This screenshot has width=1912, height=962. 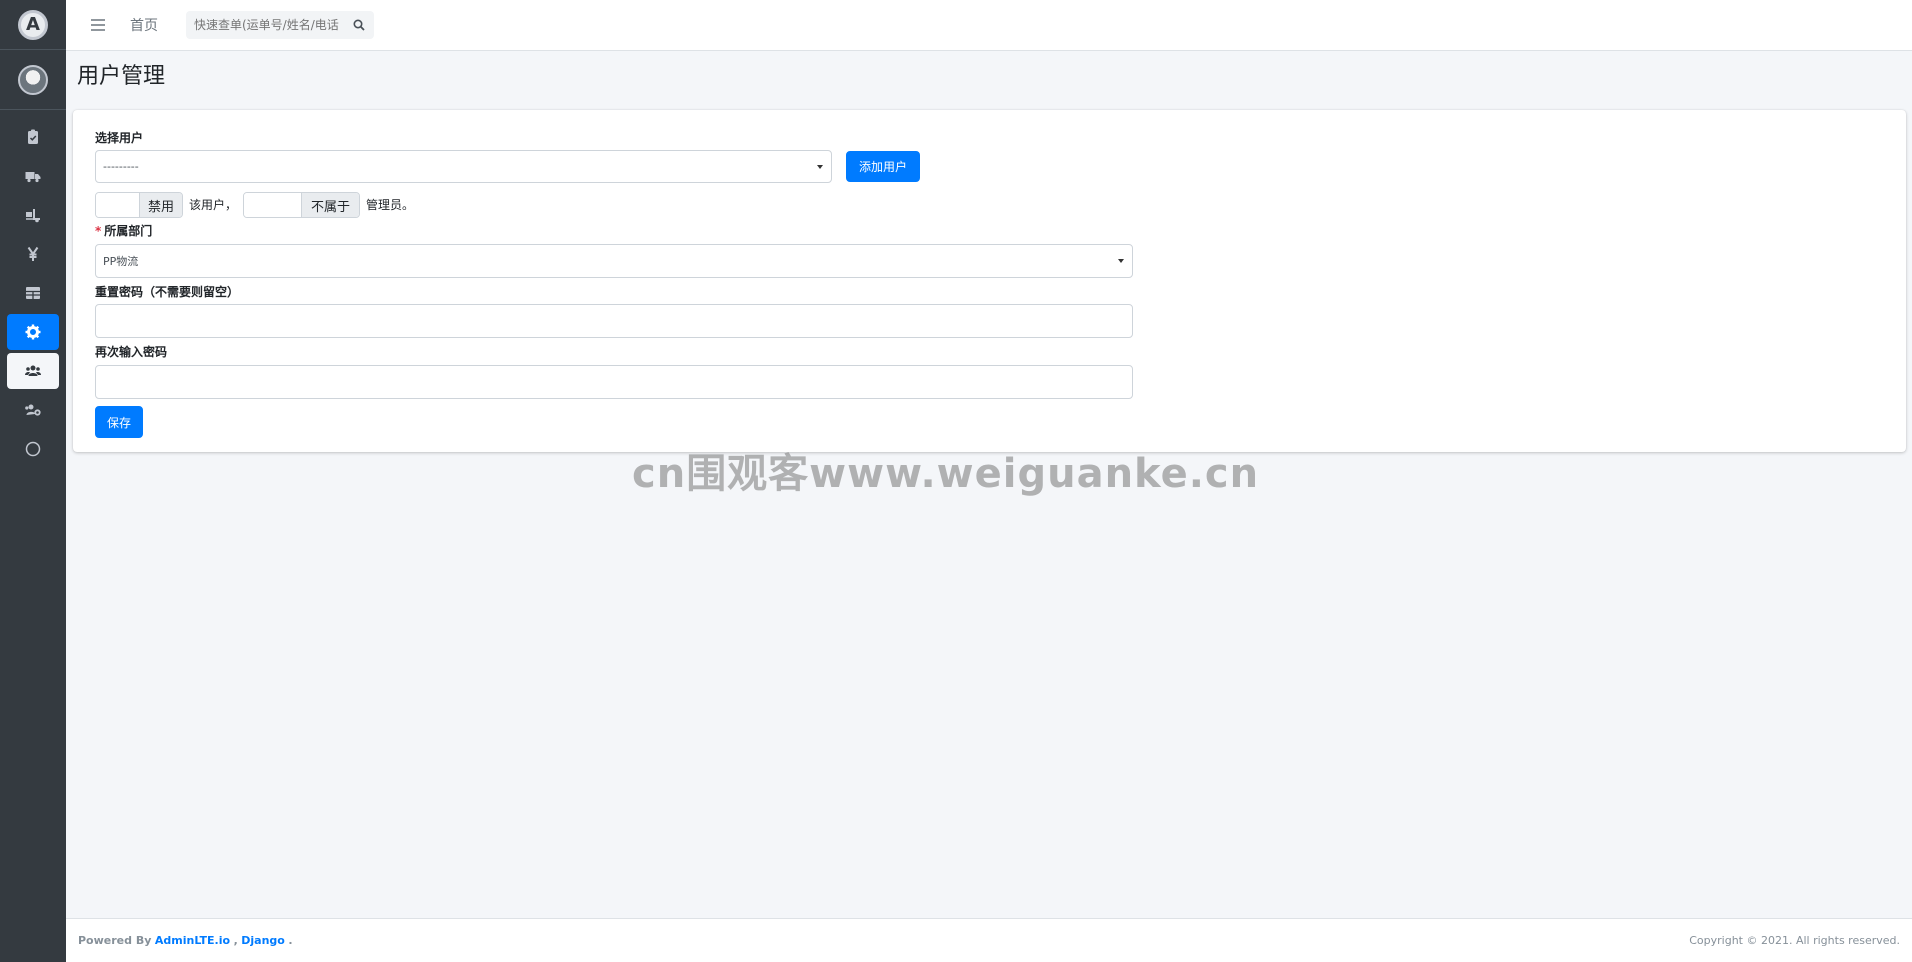 I want to click on not-belong-checkbox-area, so click(x=272, y=205).